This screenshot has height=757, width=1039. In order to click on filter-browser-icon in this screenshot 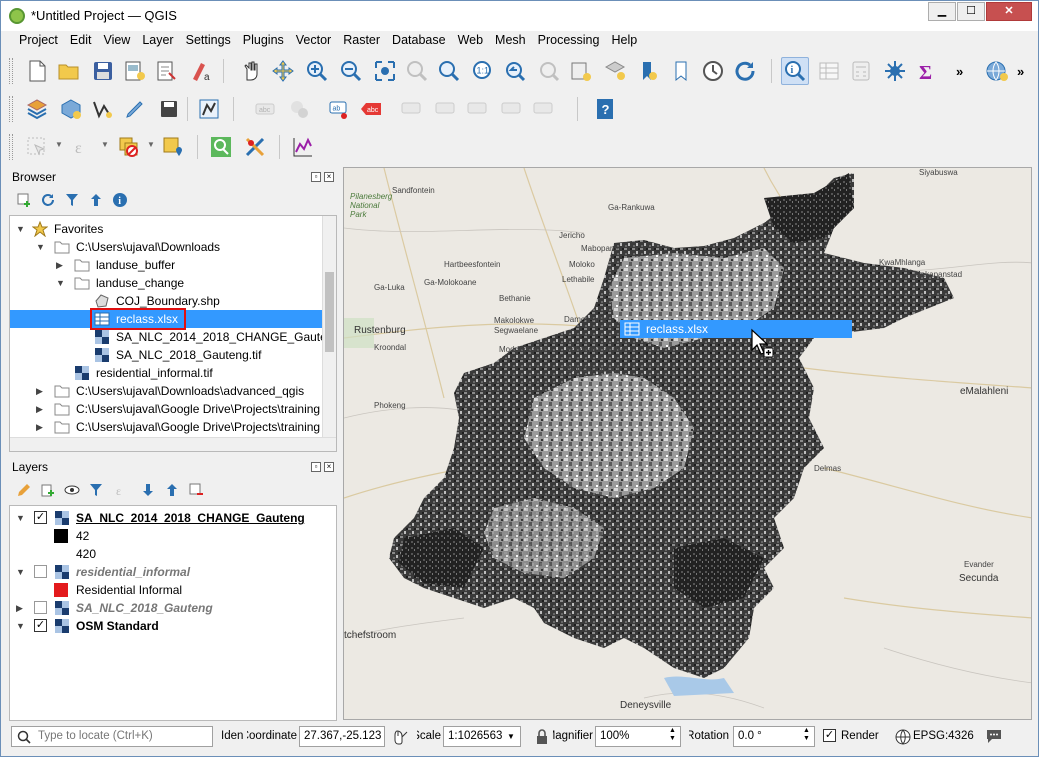, I will do `click(72, 200)`.